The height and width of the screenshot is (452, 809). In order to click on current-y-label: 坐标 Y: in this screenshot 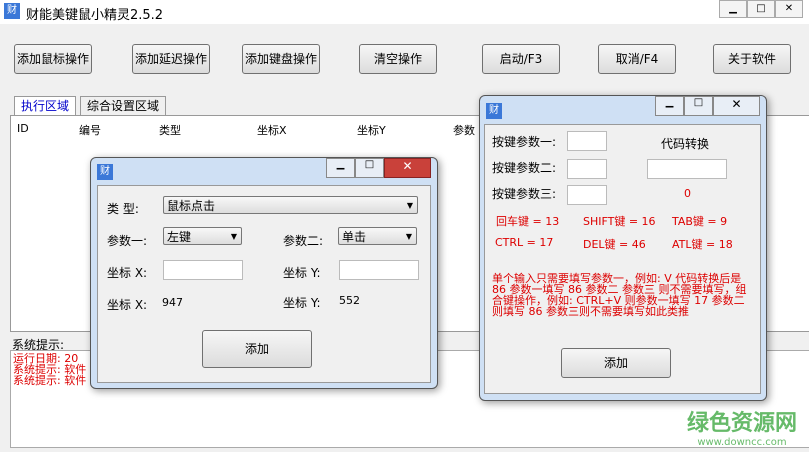, I will do `click(302, 303)`.